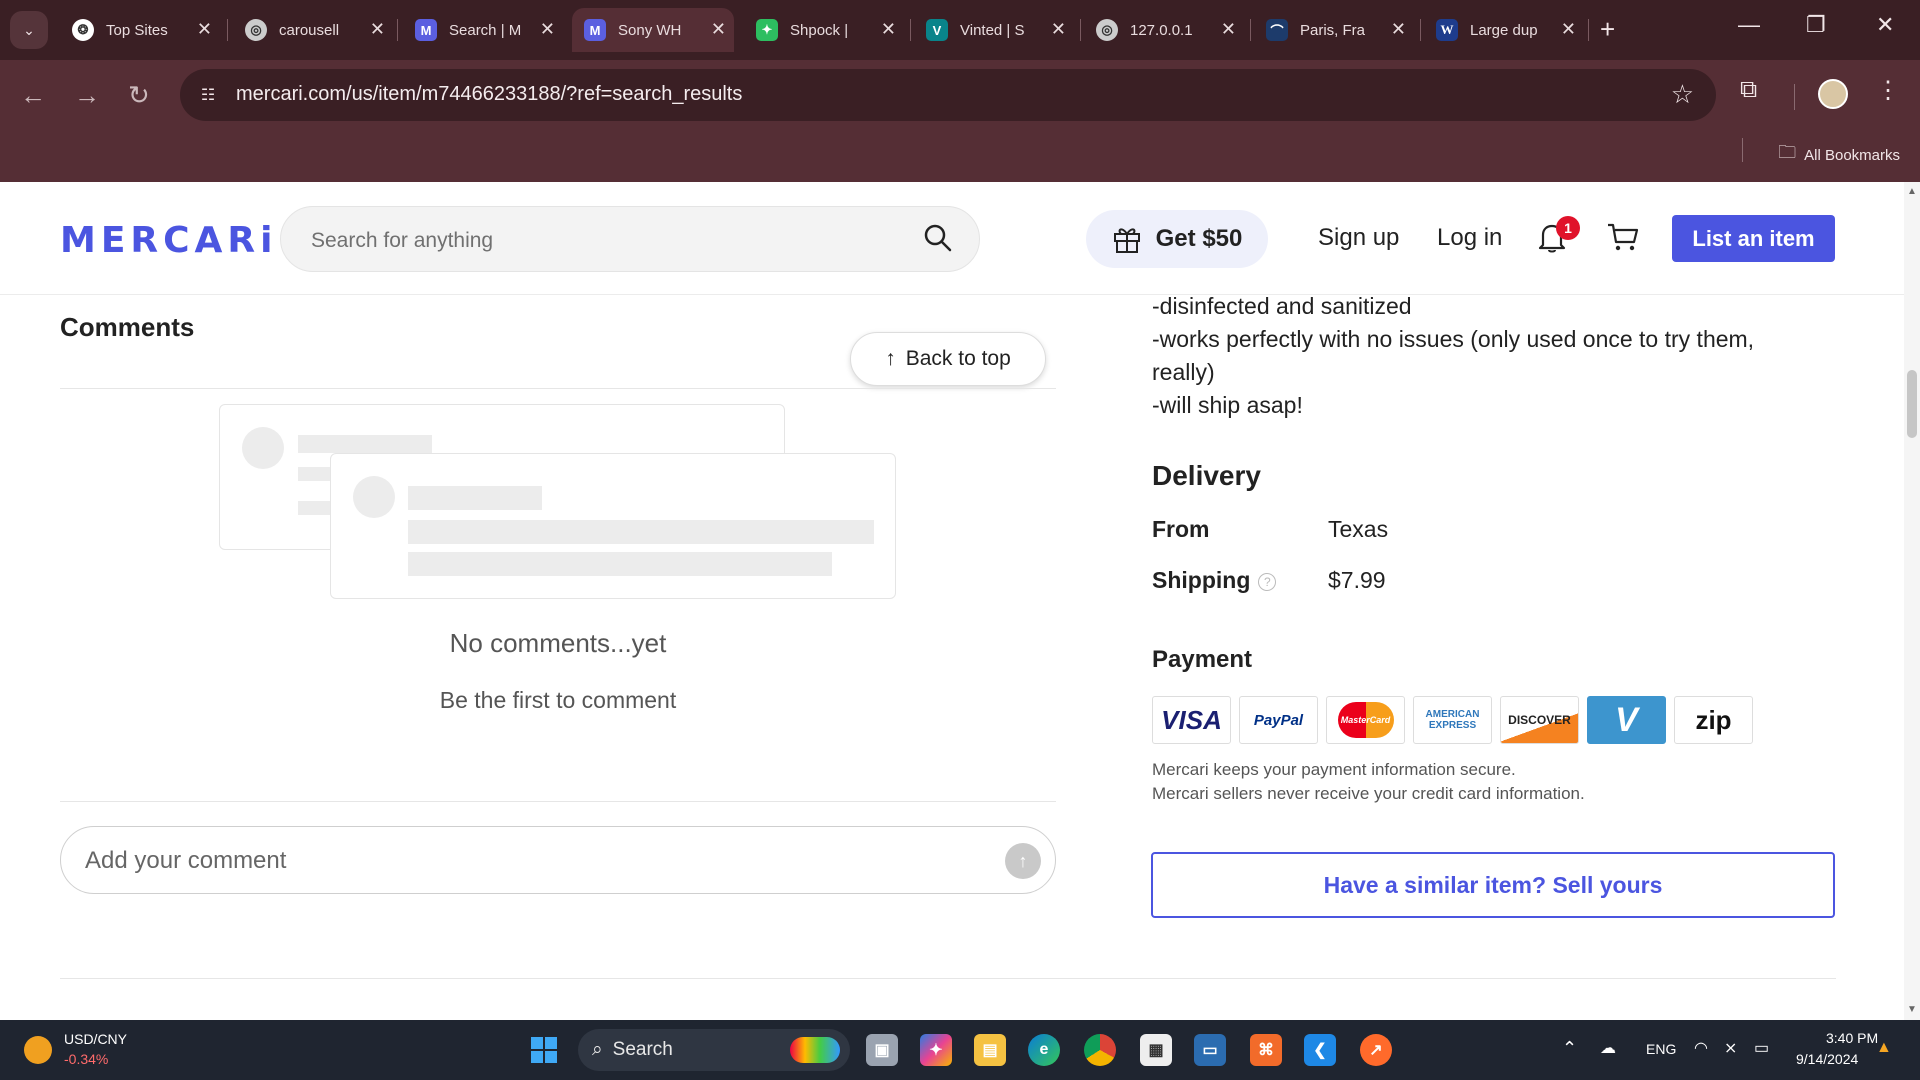 The image size is (1920, 1080). Describe the element at coordinates (1761, 1048) in the screenshot. I see `battery-icon: ▭` at that location.